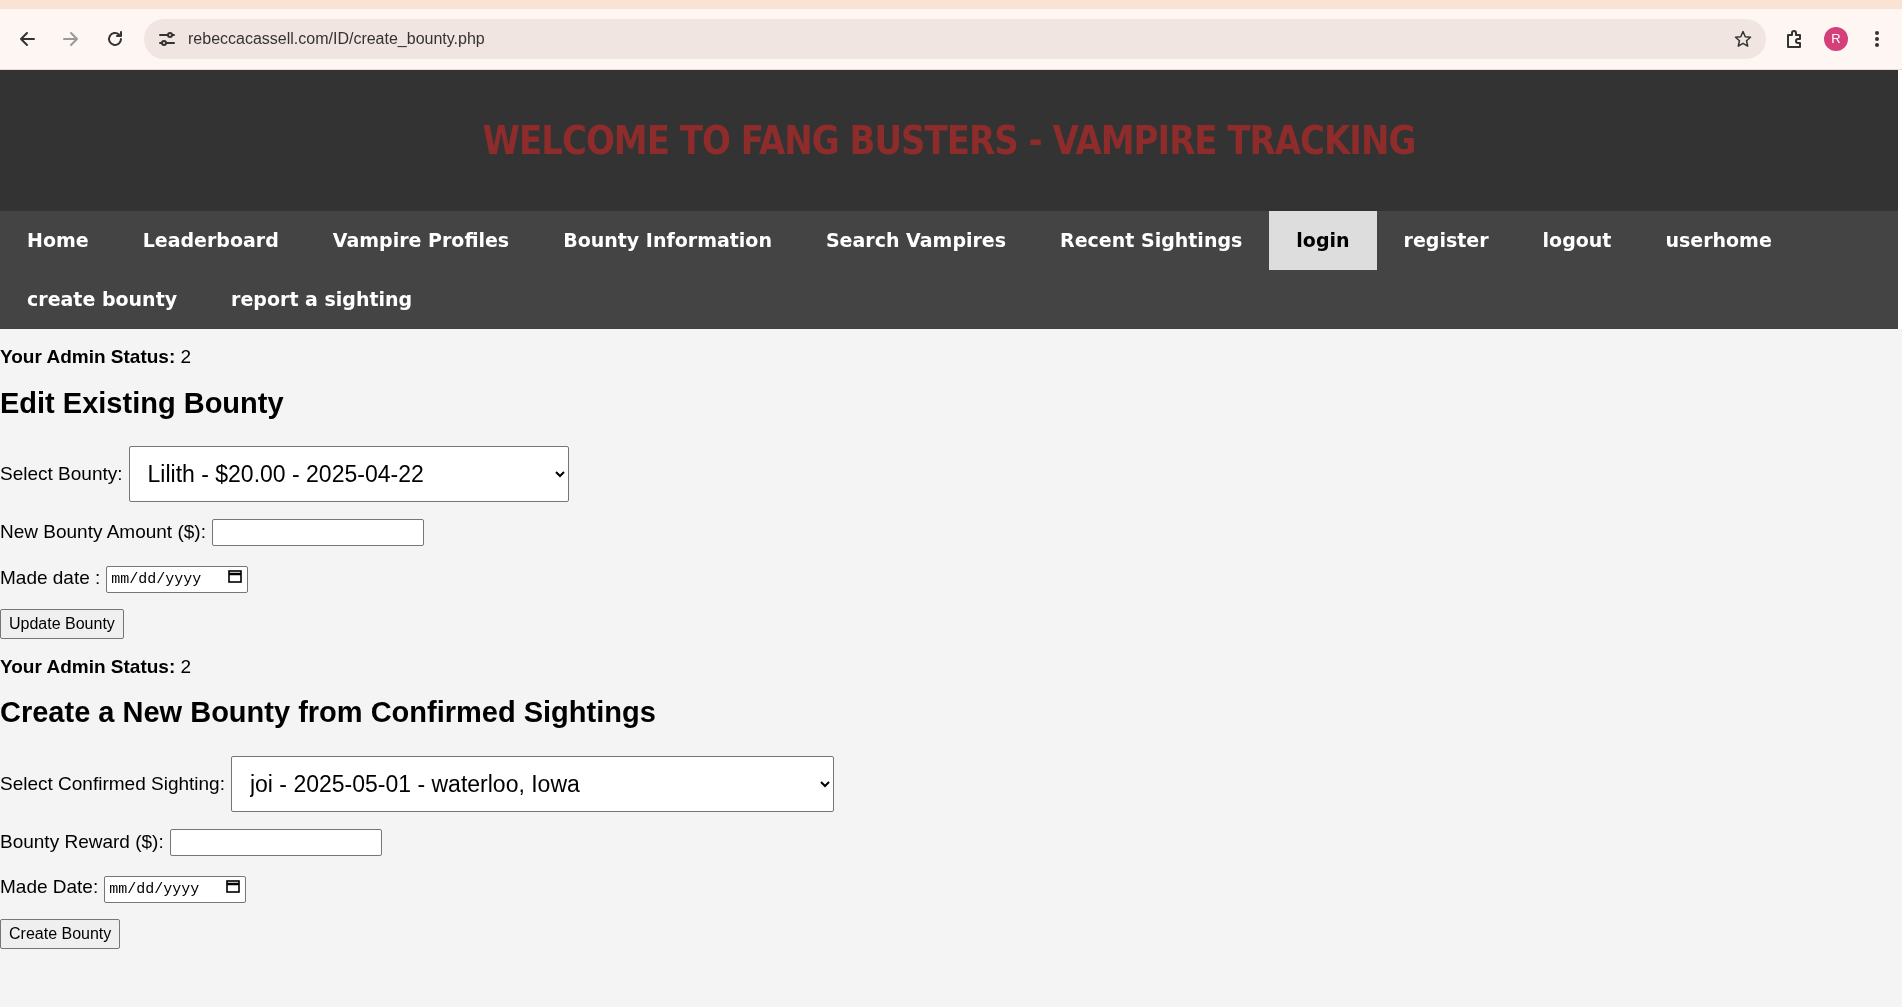 The width and height of the screenshot is (1902, 1007). What do you see at coordinates (60, 933) in the screenshot?
I see `submit-button: Create Bounty` at bounding box center [60, 933].